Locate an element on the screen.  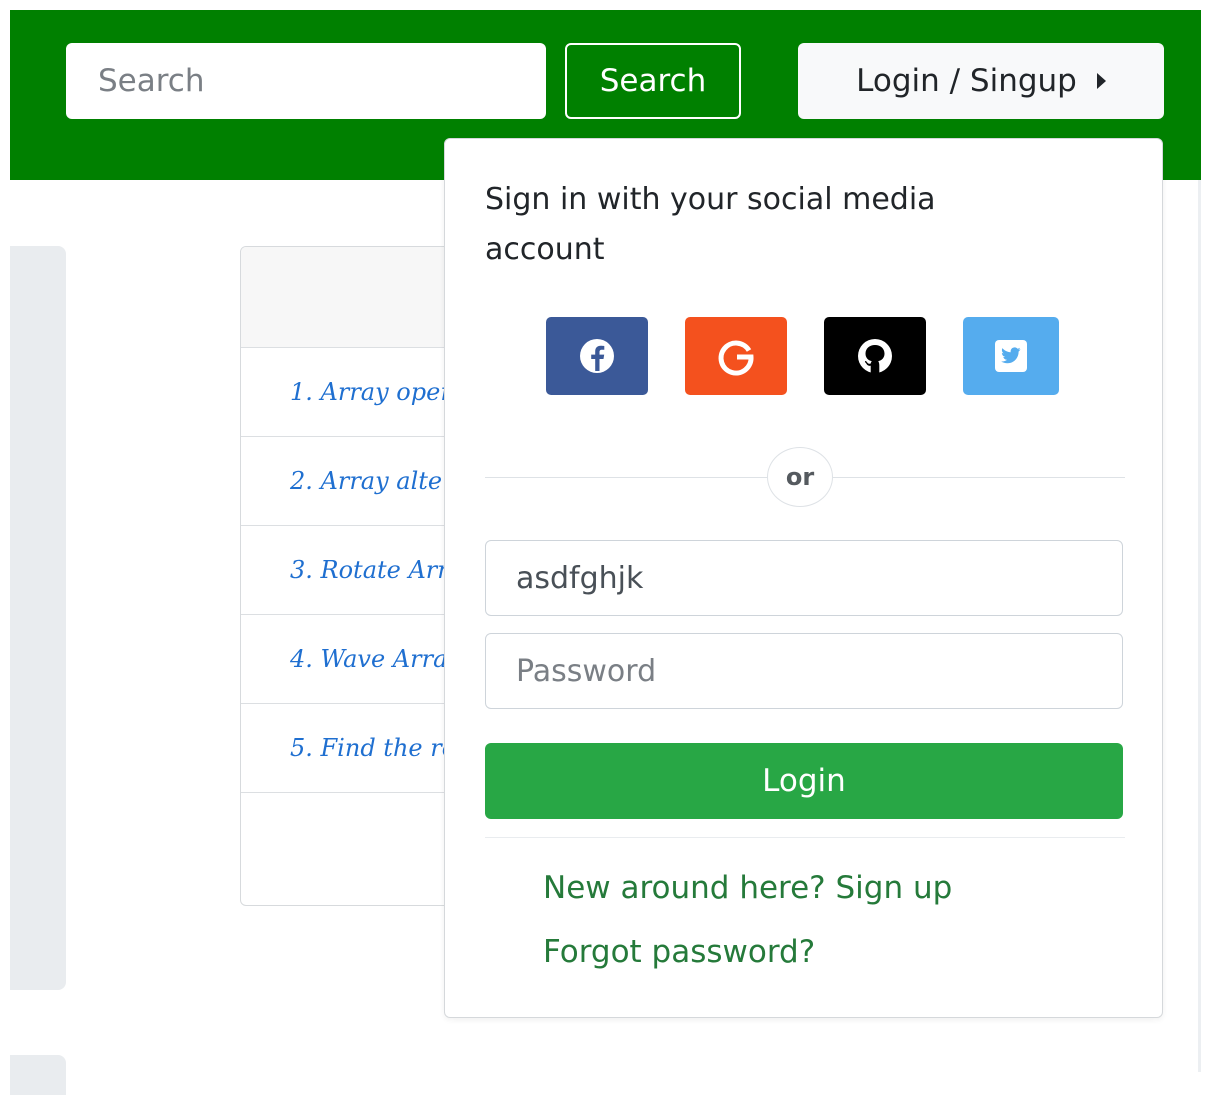
forgot-password-link: Forgot password? is located at coordinates (679, 952).